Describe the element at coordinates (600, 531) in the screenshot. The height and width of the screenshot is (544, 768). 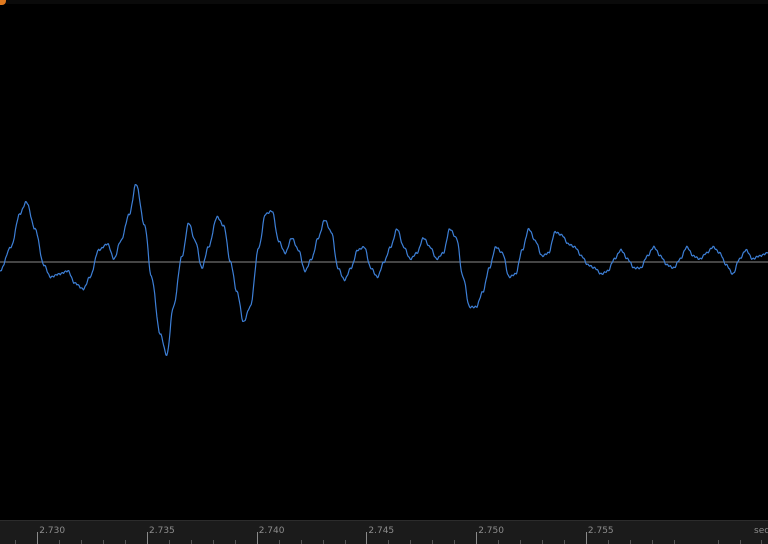
I see `ruler-tick-label: 2.755` at that location.